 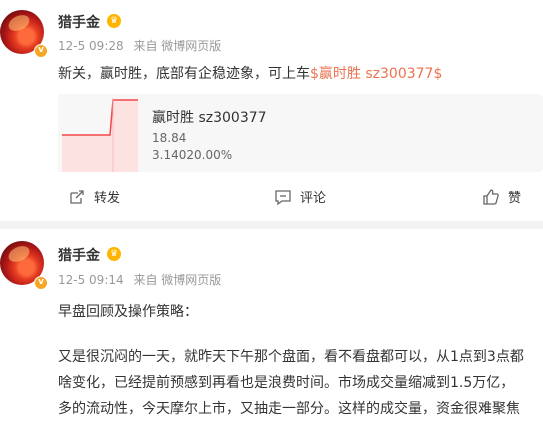 What do you see at coordinates (91, 280) in the screenshot?
I see `post-time: 12-5 09:14` at bounding box center [91, 280].